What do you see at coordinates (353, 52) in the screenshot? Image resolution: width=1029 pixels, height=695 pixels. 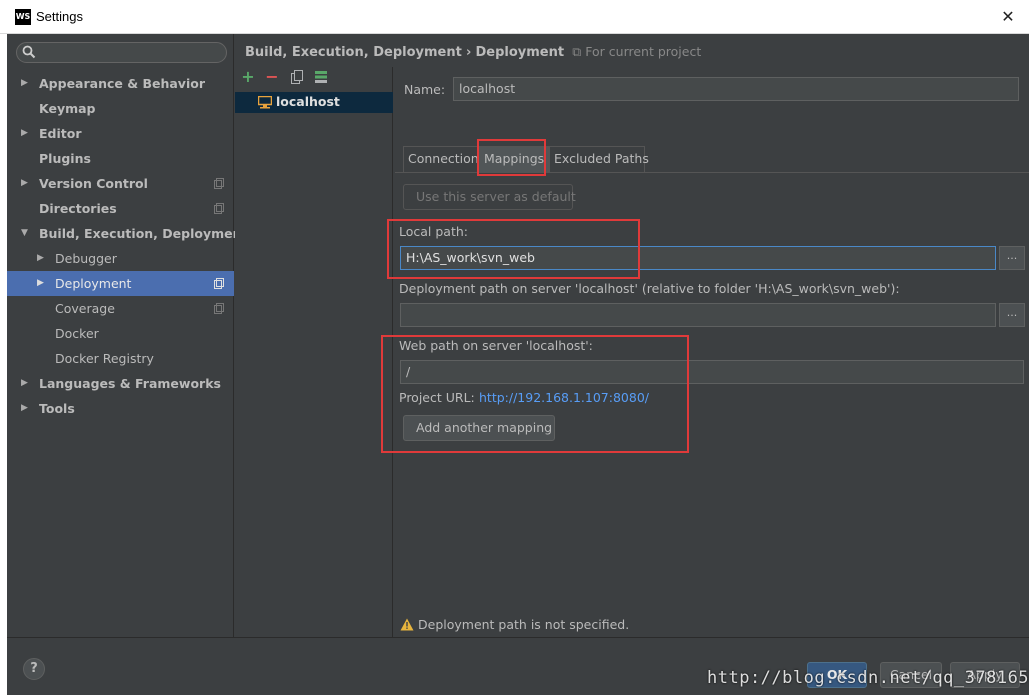 I see `breadcrumb-parent: Build, Execution, Deployment` at bounding box center [353, 52].